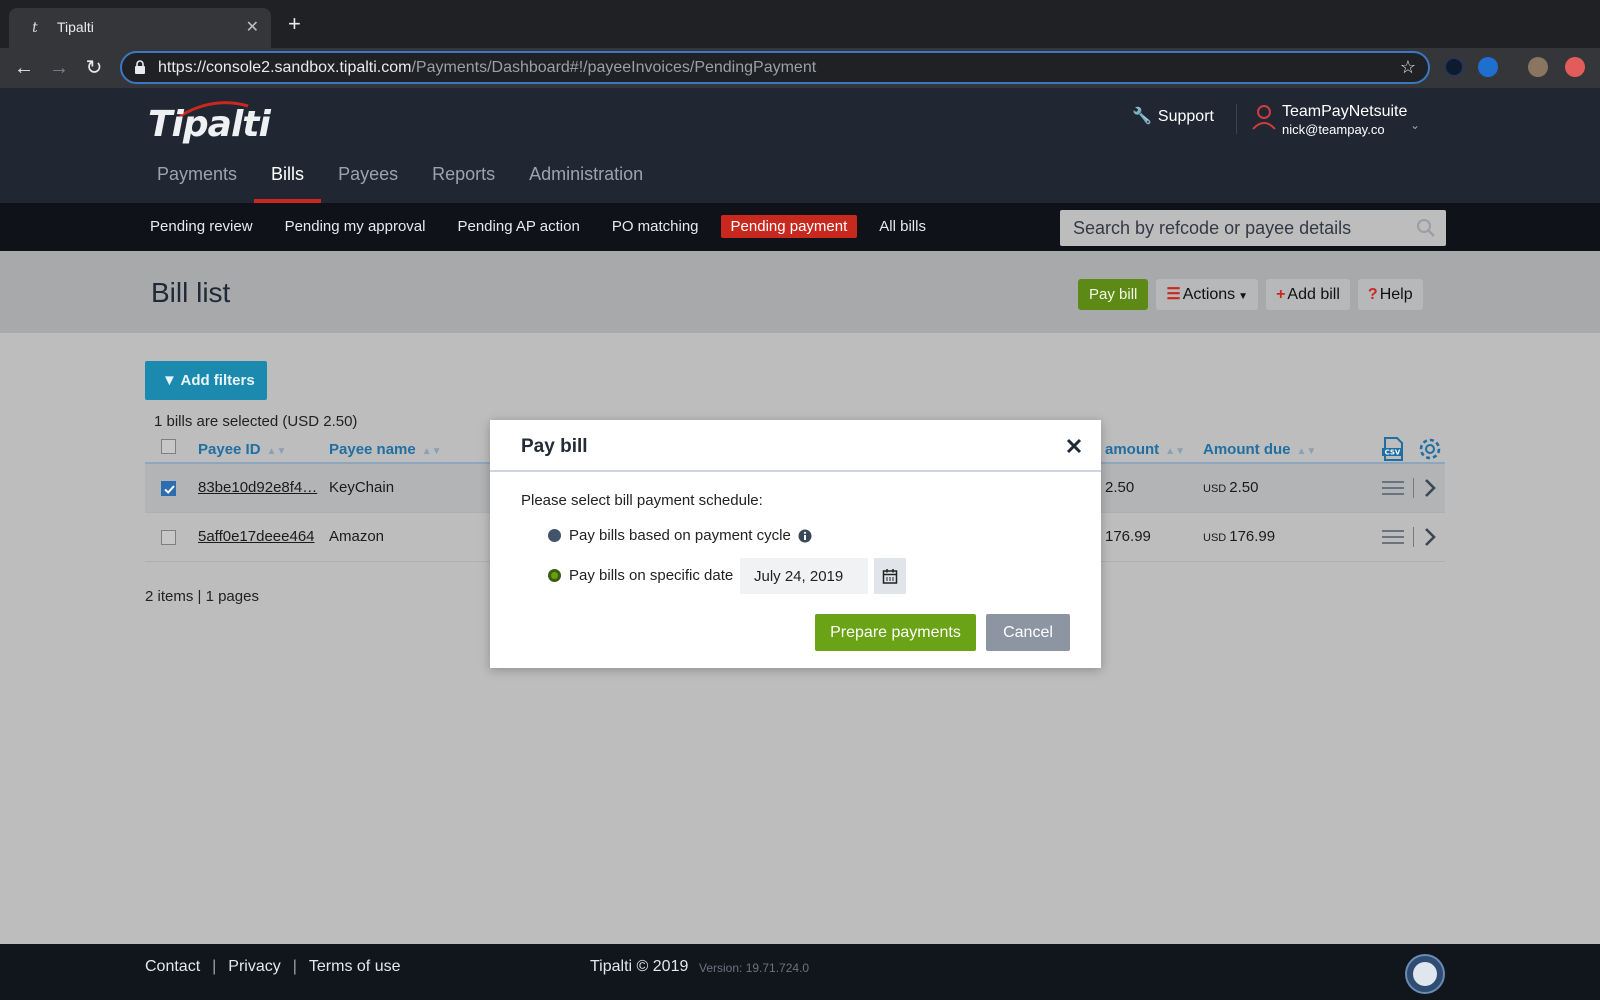  Describe the element at coordinates (209, 124) in the screenshot. I see `tipalti-logo: Tipalti` at that location.